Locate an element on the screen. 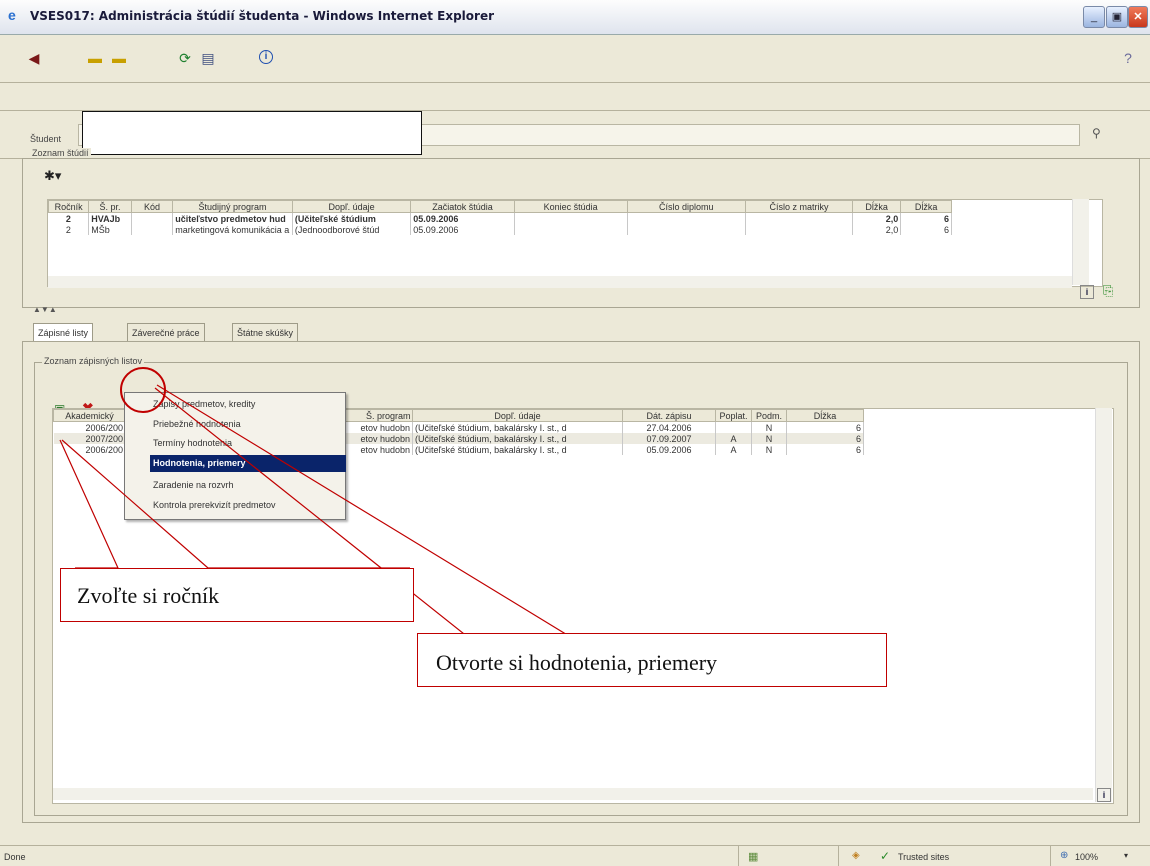 The width and height of the screenshot is (1150, 866). annotation-open-grades: Otvorte si hodnotenia, priemery is located at coordinates (652, 660).